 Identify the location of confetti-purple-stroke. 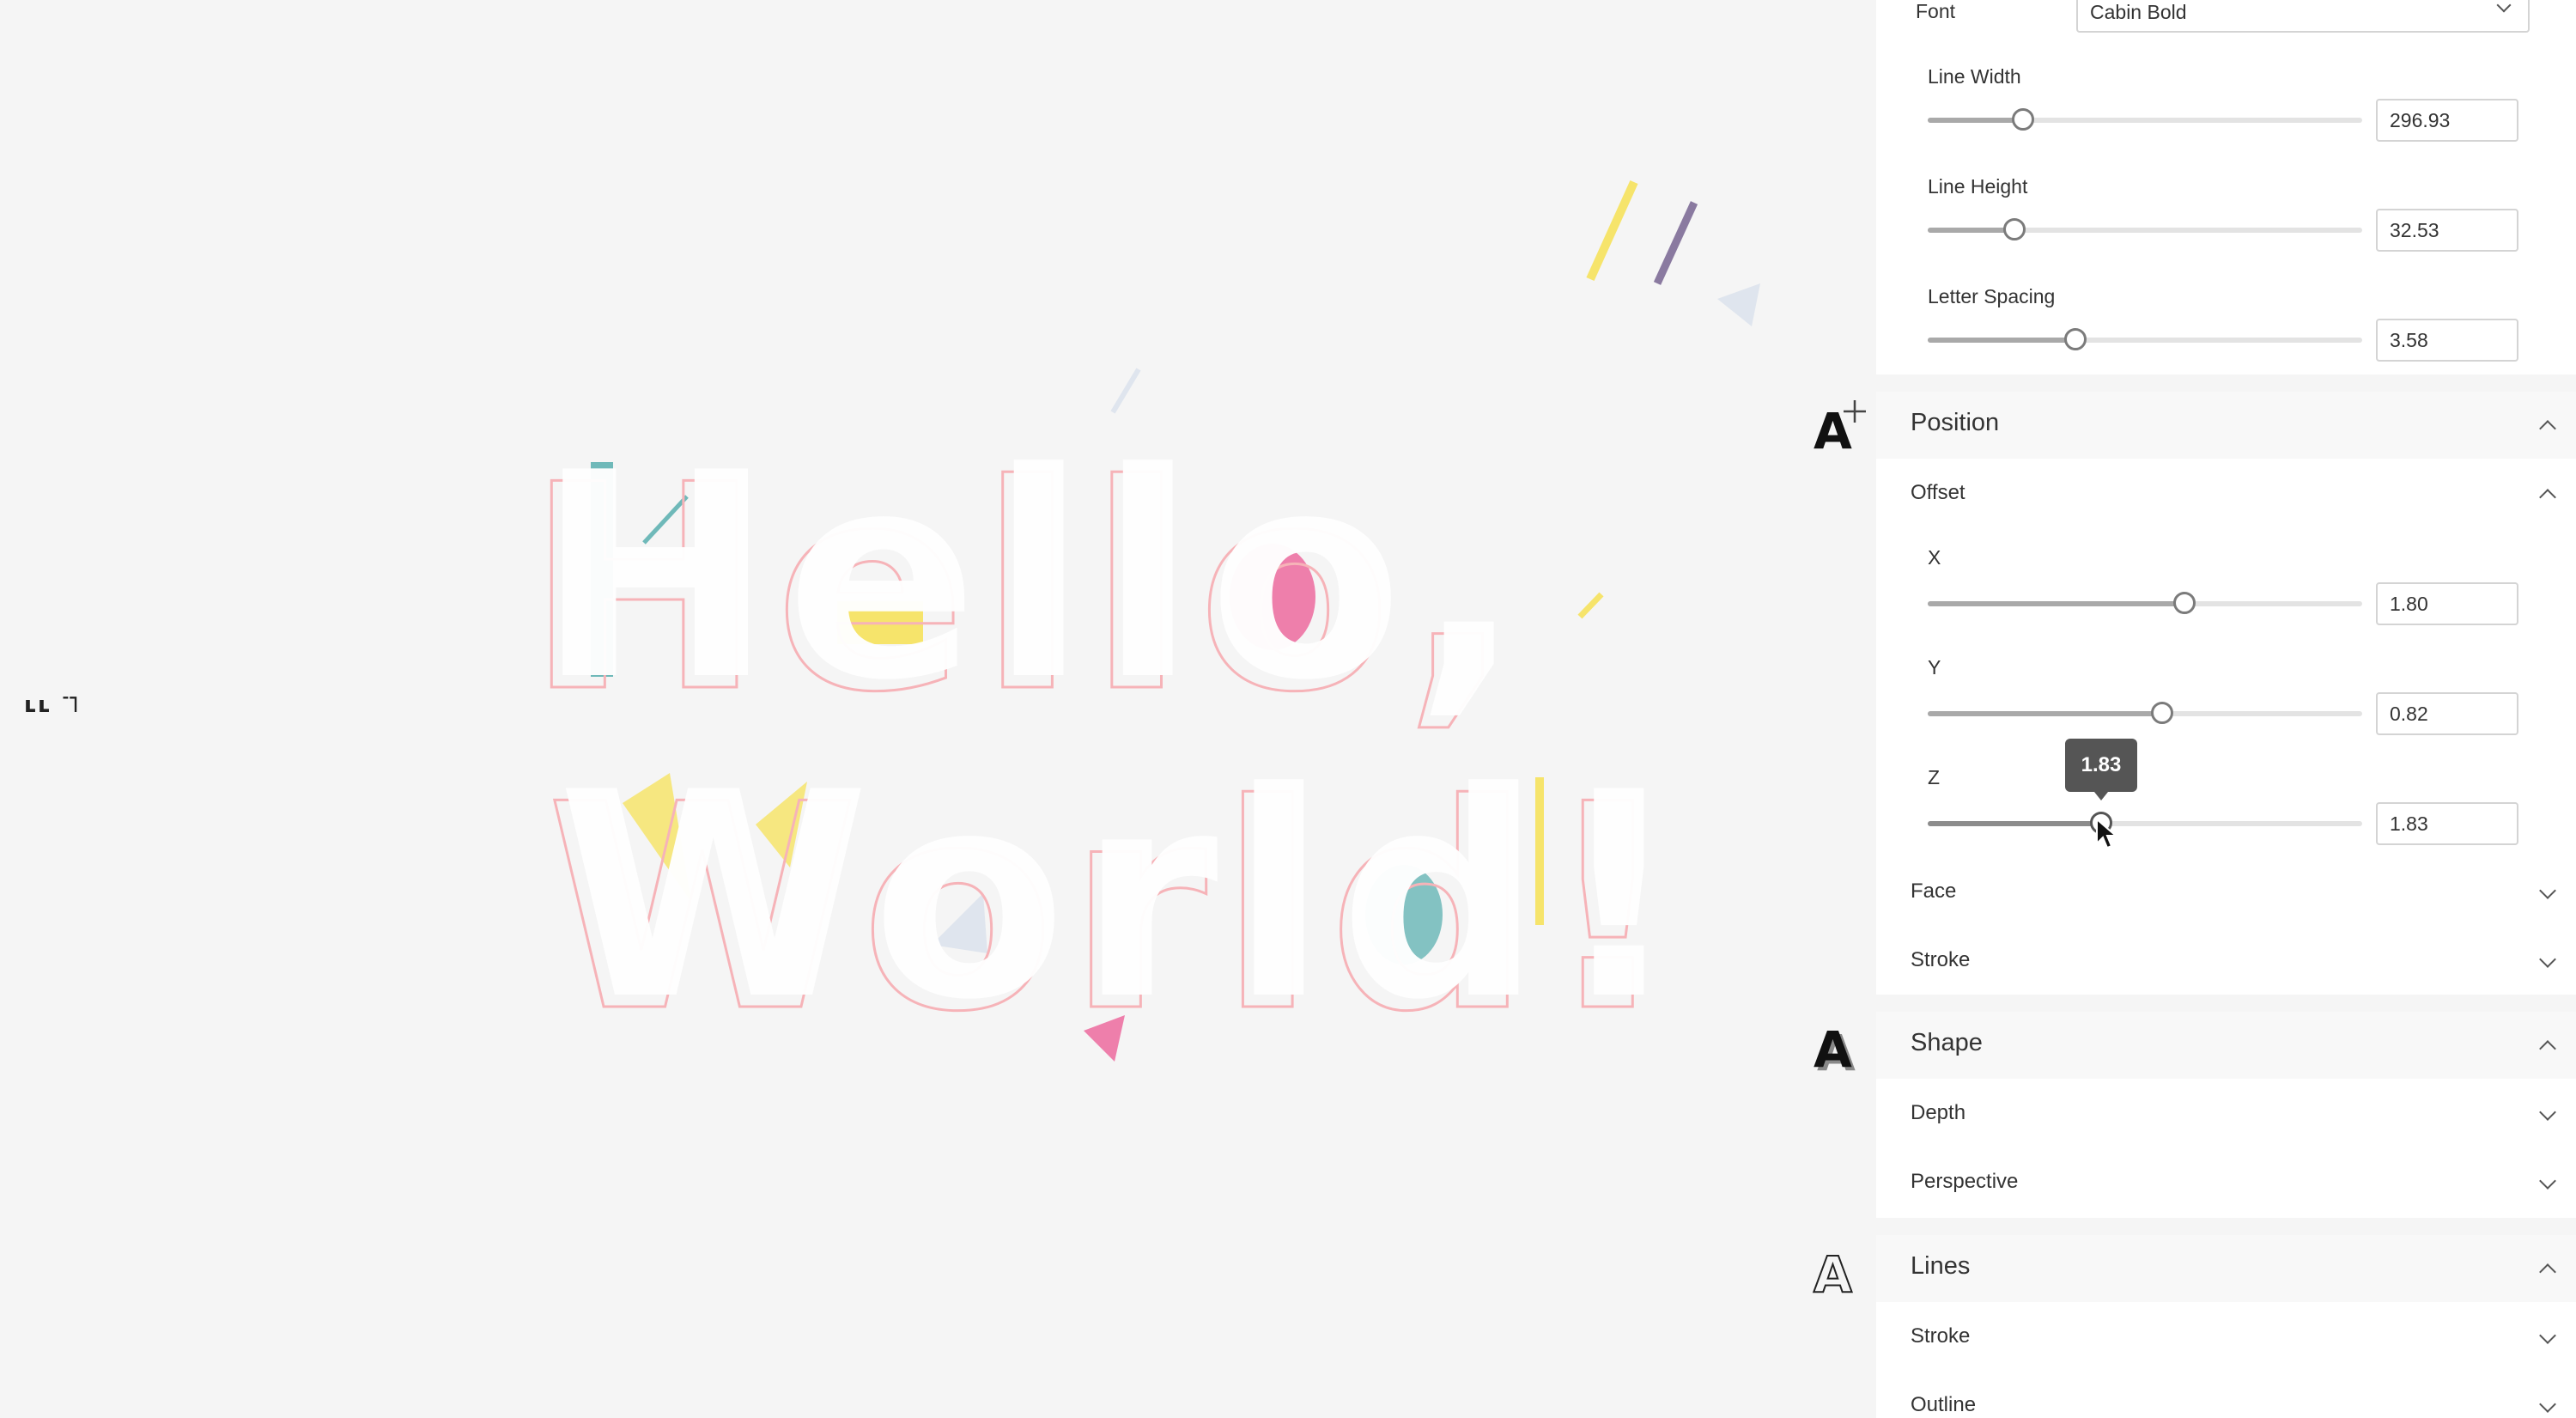
(1675, 243).